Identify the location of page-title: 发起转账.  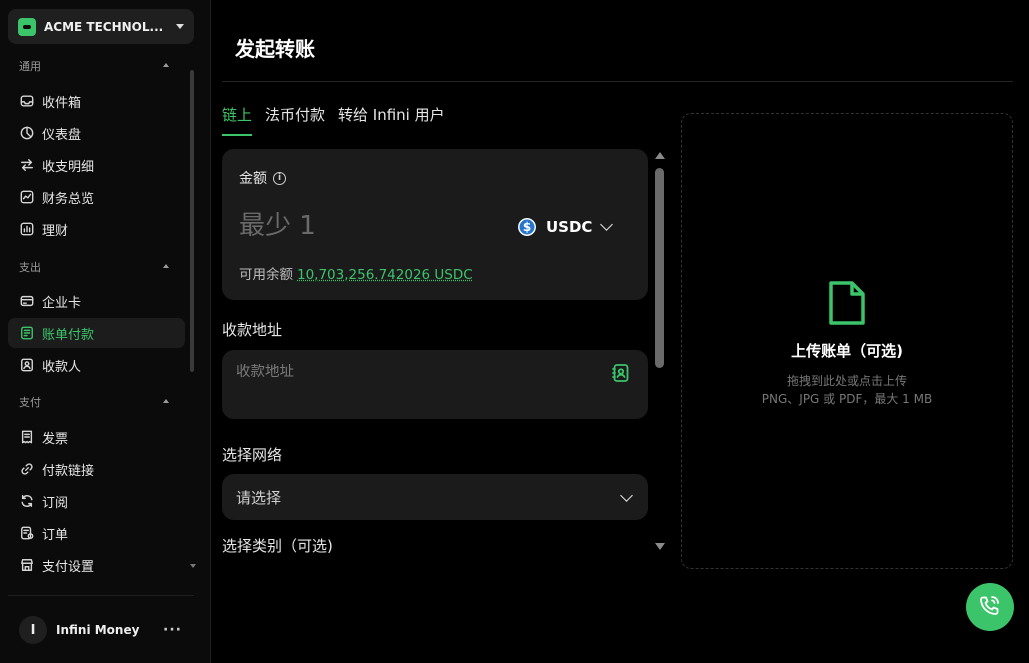
(275, 49).